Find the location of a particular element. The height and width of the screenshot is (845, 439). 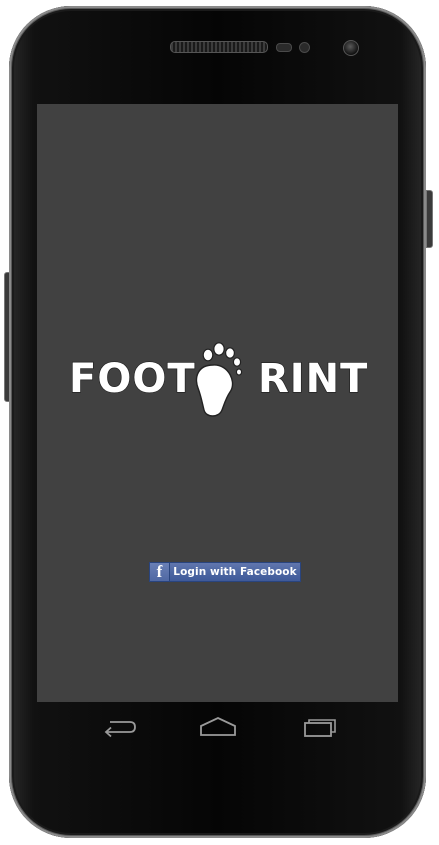

recent-apps-button is located at coordinates (320, 727).